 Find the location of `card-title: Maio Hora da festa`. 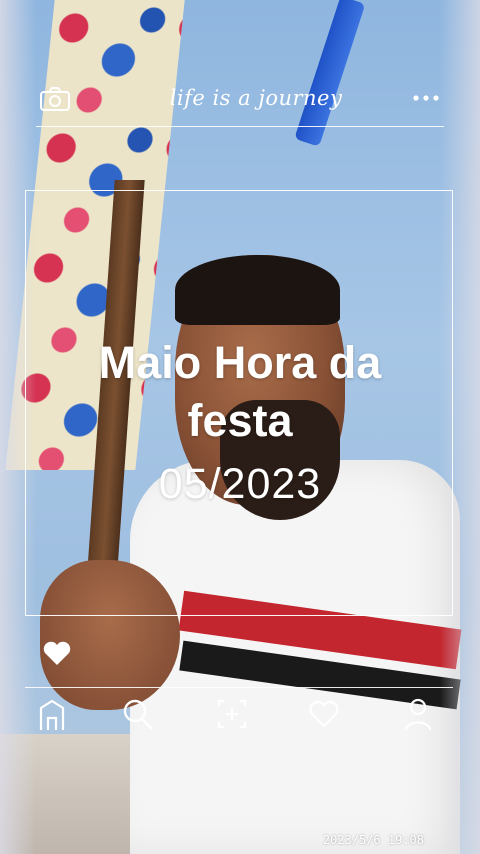

card-title: Maio Hora da festa is located at coordinates (240, 391).